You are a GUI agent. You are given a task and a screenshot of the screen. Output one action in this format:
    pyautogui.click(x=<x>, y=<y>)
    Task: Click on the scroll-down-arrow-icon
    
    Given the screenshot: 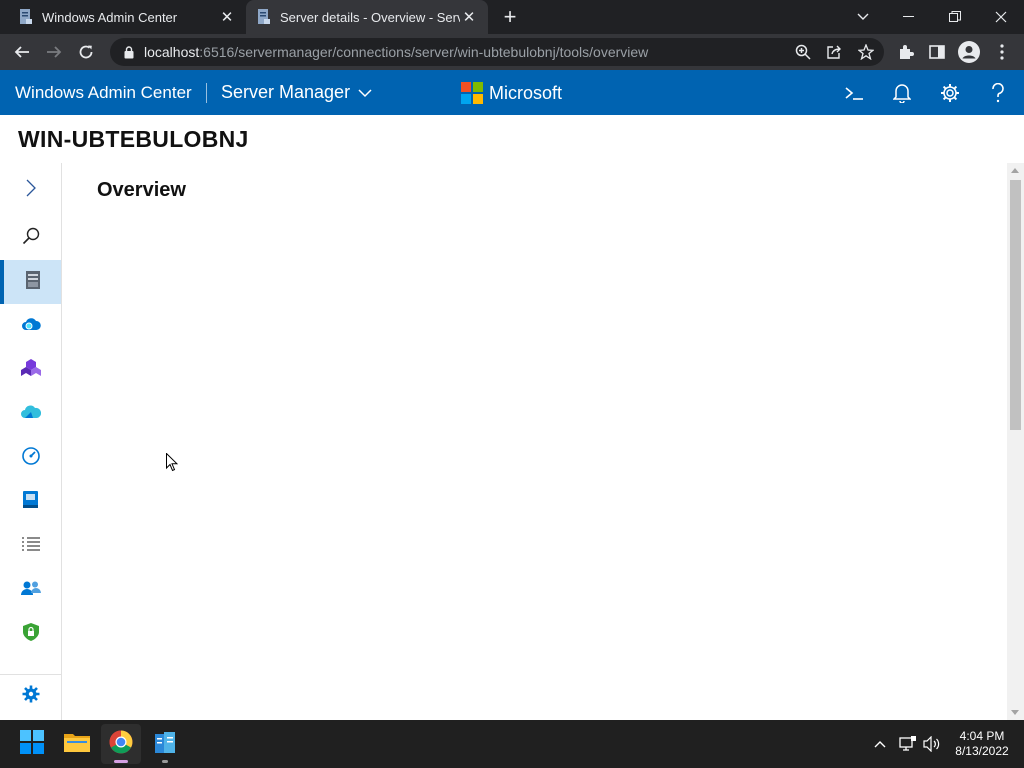 What is the action you would take?
    pyautogui.click(x=1015, y=712)
    